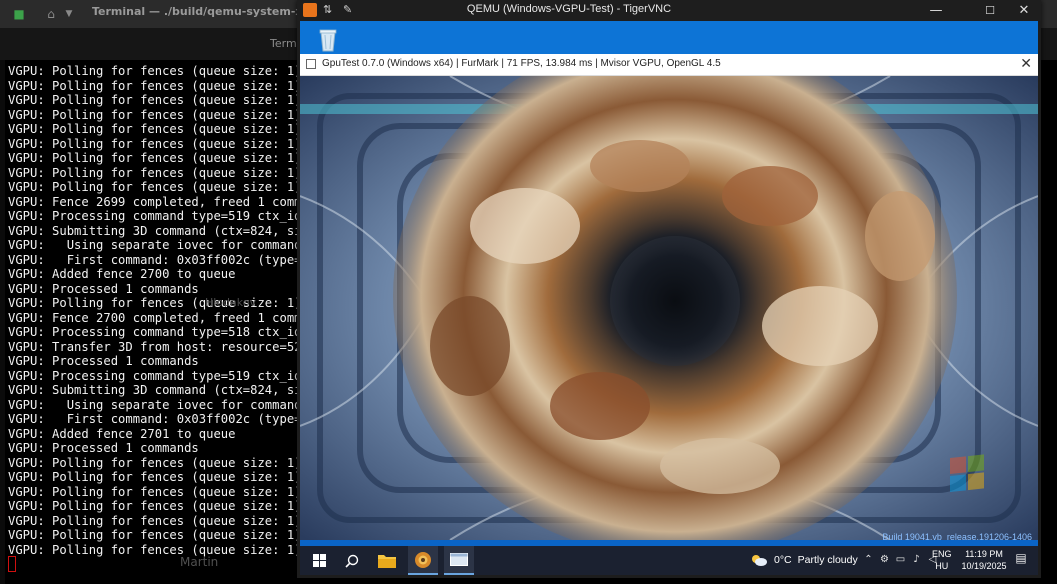 This screenshot has height=584, width=1057. What do you see at coordinates (984, 554) in the screenshot?
I see `clock-time: 11:19 PM` at bounding box center [984, 554].